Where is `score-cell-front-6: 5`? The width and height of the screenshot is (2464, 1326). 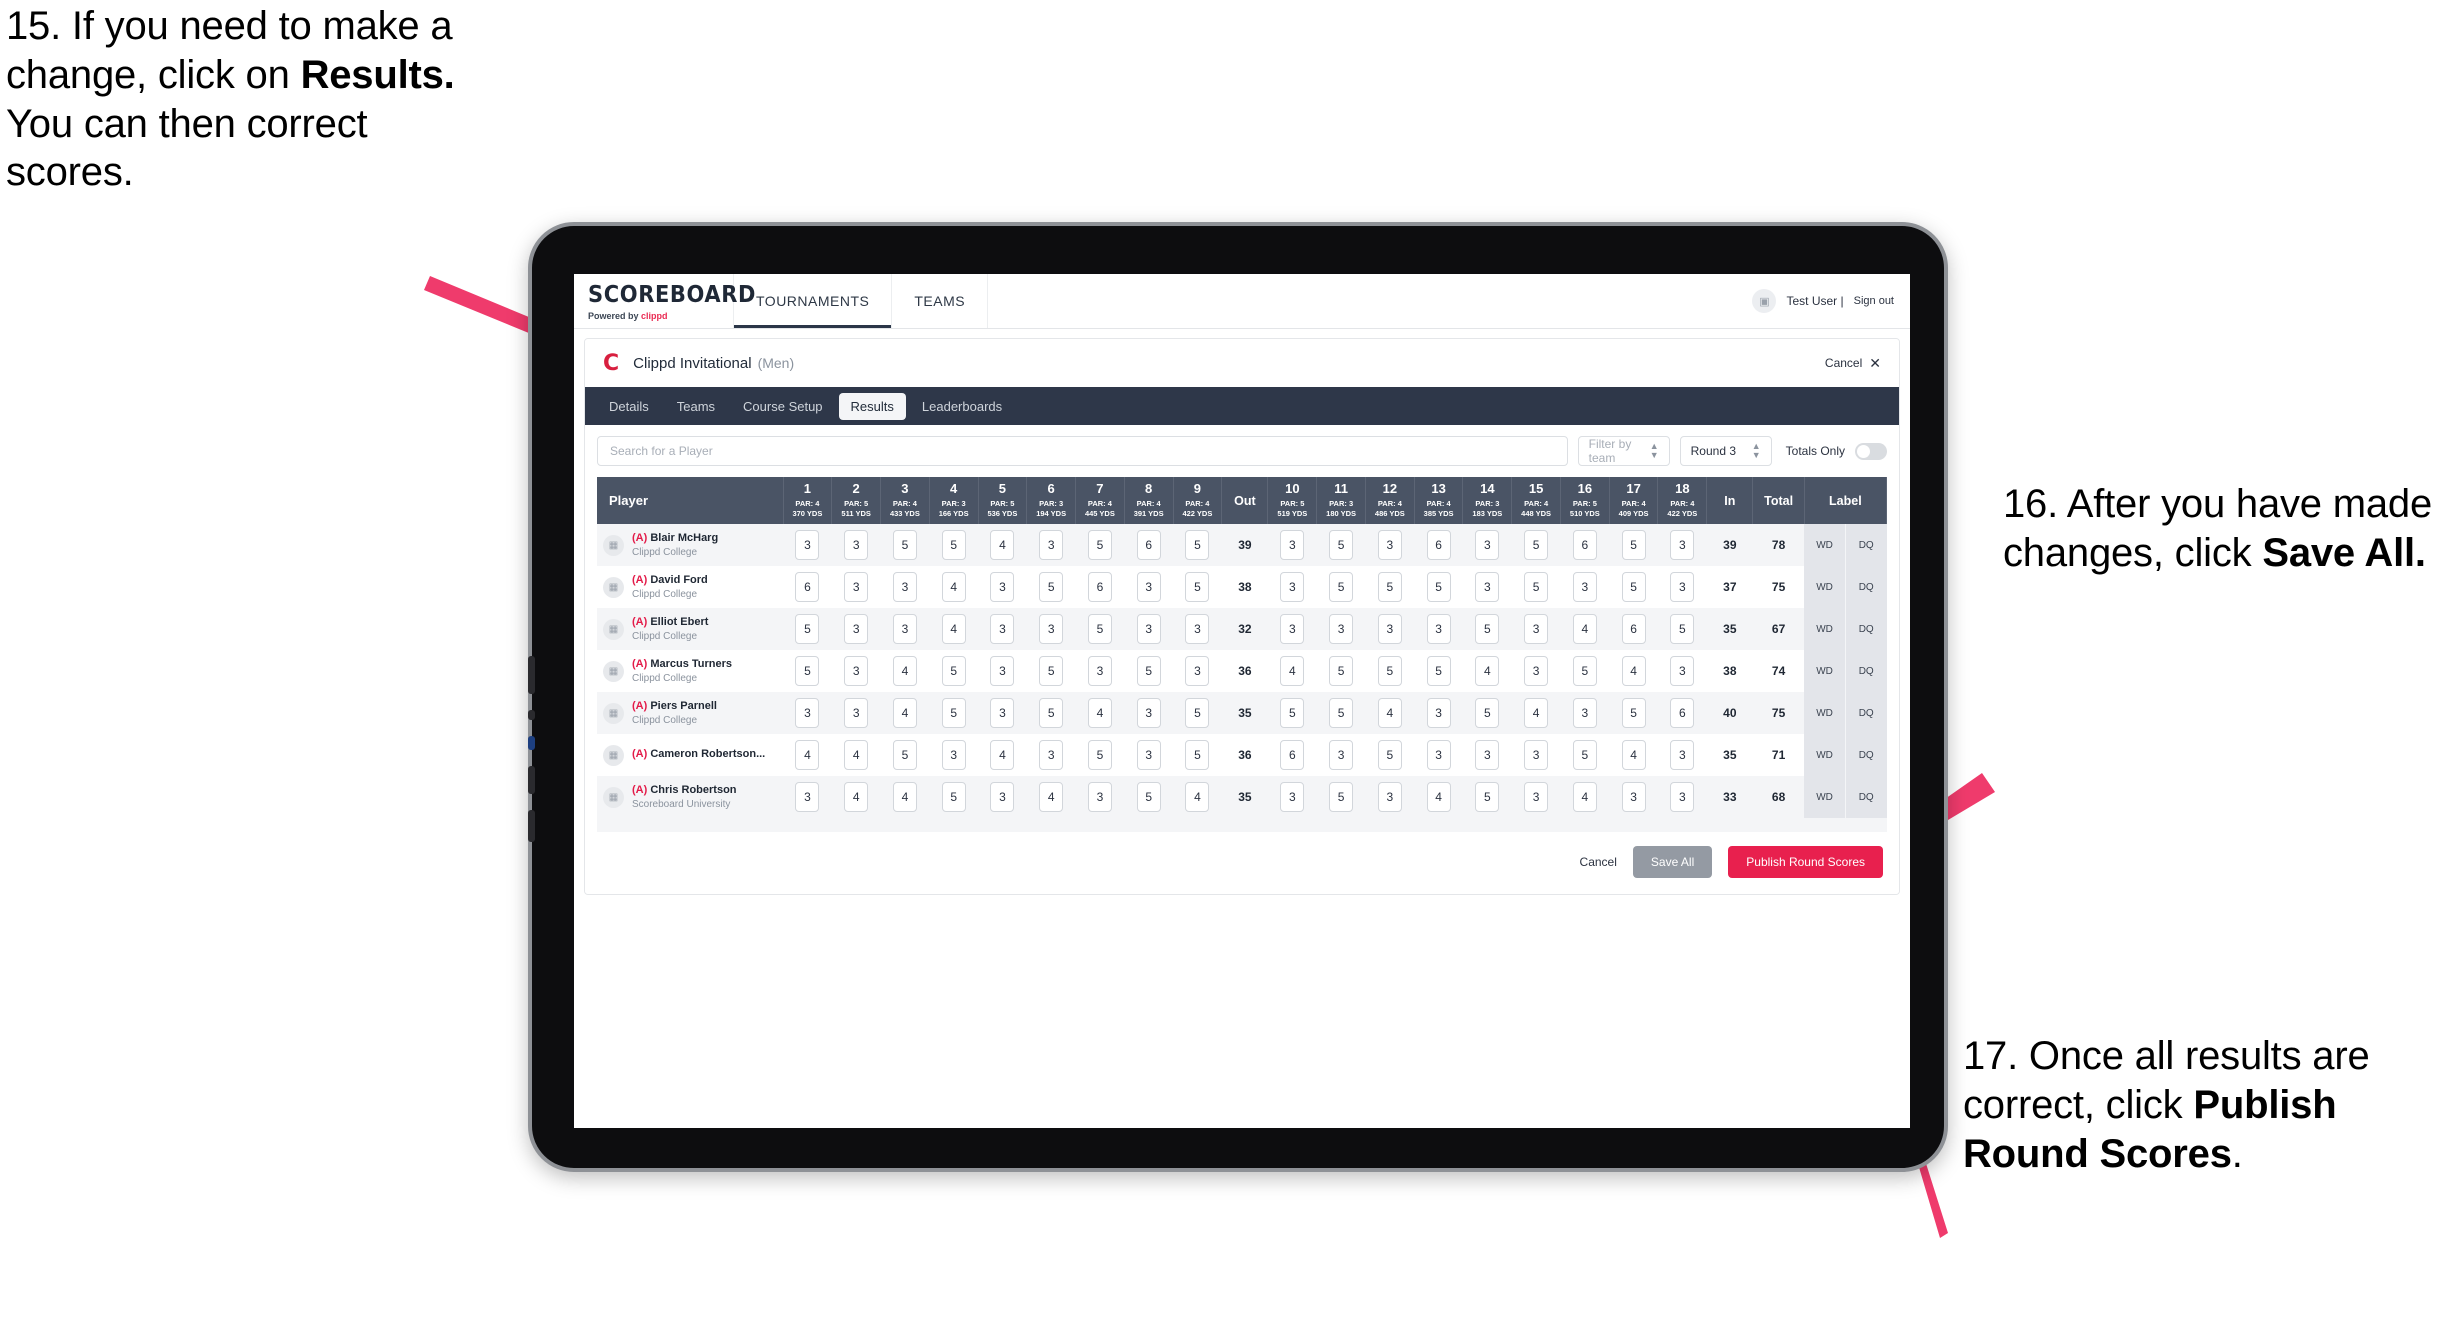
score-cell-front-6: 5 is located at coordinates (1051, 671).